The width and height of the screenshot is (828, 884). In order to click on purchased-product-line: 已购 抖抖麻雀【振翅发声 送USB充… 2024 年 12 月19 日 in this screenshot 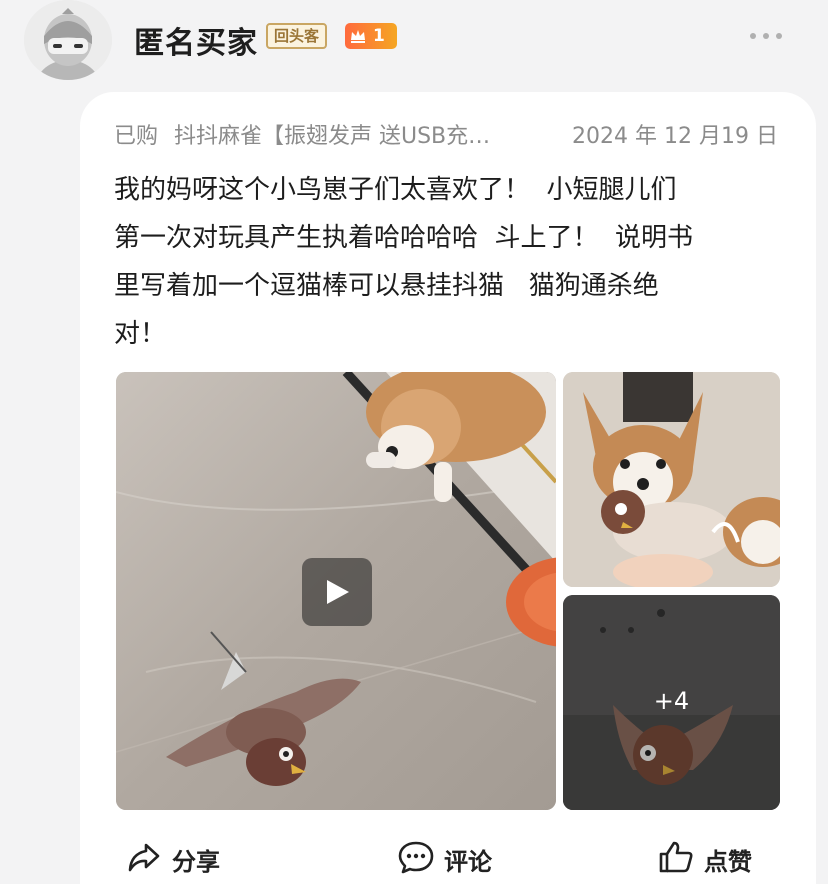, I will do `click(454, 132)`.